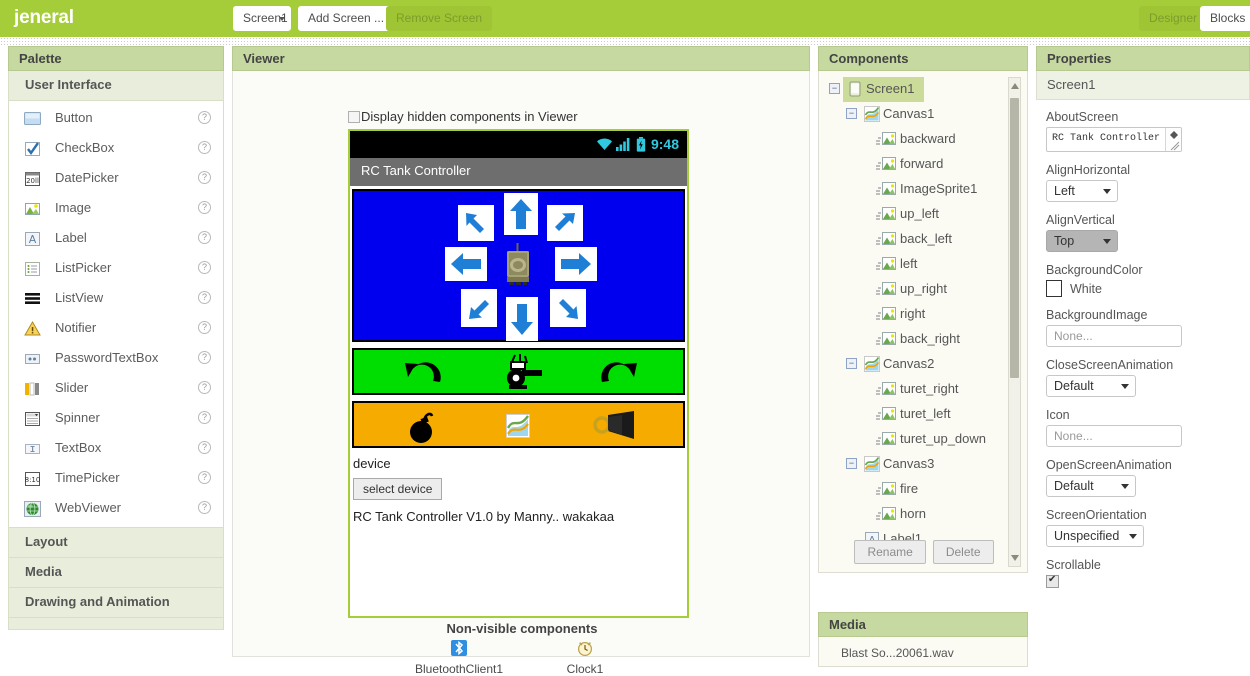 Image resolution: width=1250 pixels, height=676 pixels. Describe the element at coordinates (1082, 191) in the screenshot. I see `property-select-alignhorizontal: Left` at that location.